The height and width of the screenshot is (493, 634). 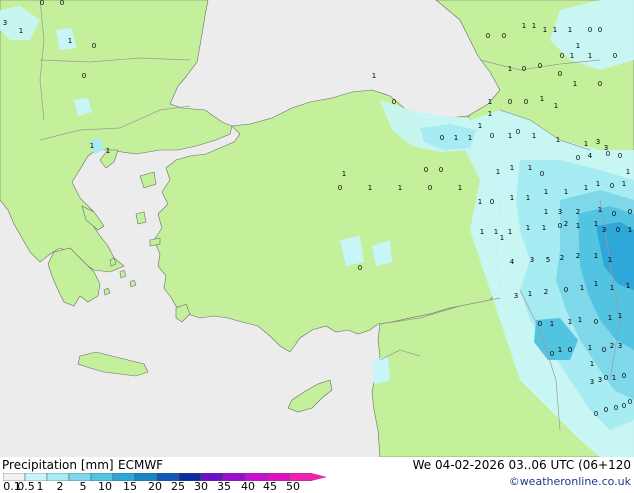 I want to click on legend-colorbar, so click(x=165, y=477).